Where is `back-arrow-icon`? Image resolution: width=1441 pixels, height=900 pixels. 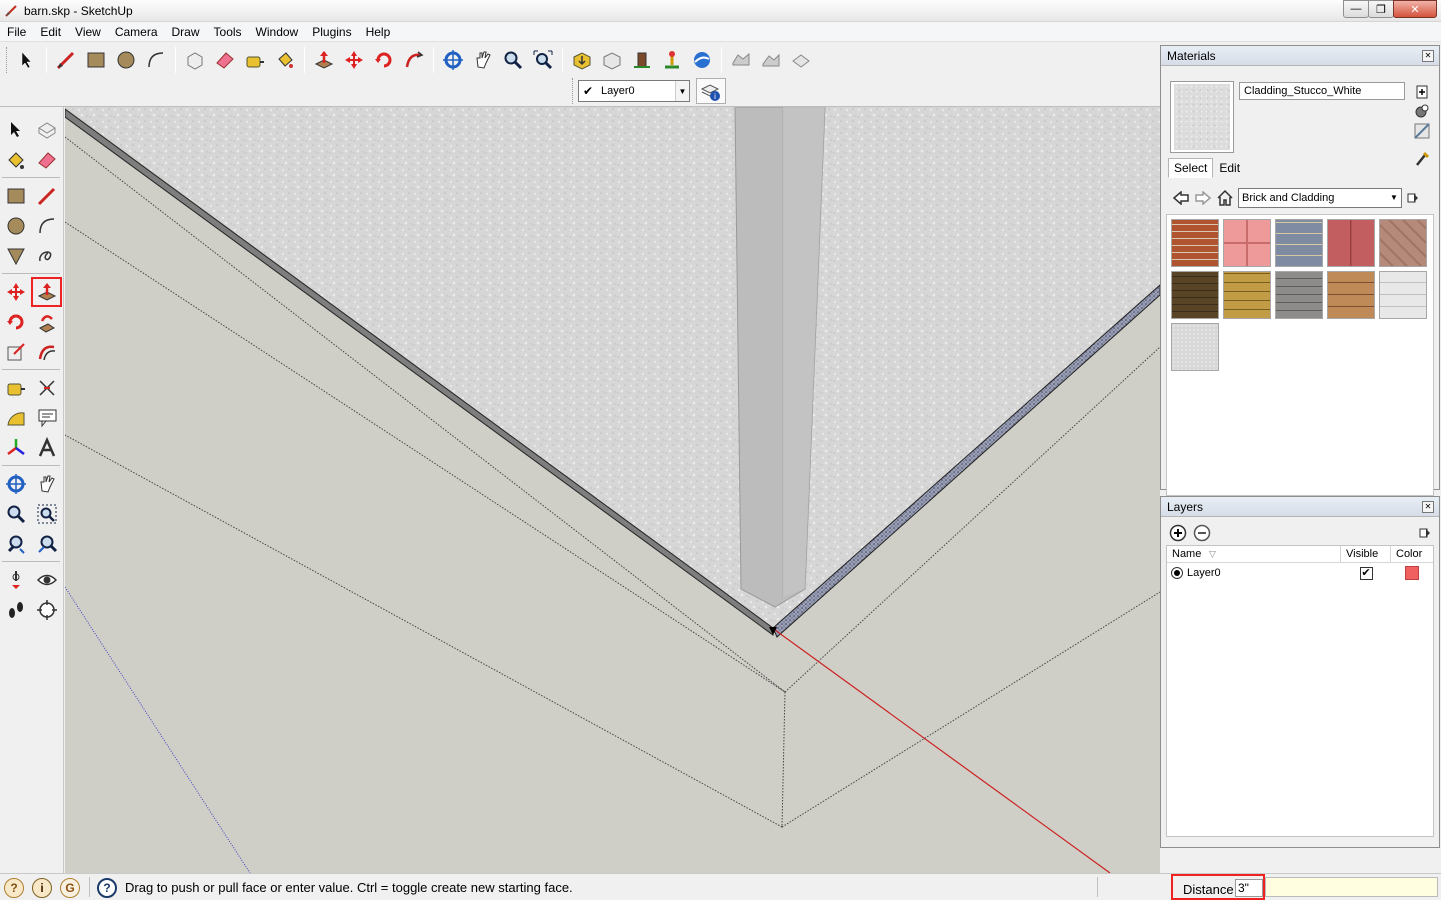
back-arrow-icon is located at coordinates (1181, 198).